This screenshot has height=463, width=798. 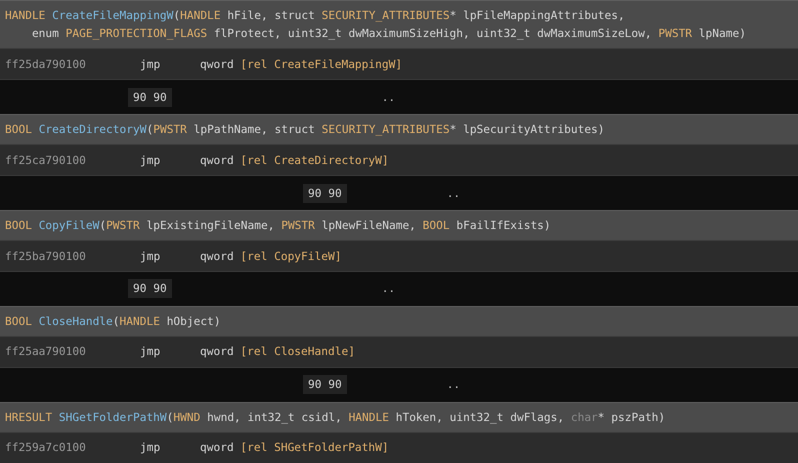 What do you see at coordinates (399, 352) in the screenshot?
I see `instruction-row: ff25aa790100 jmp qword [rel CloseHandle]` at bounding box center [399, 352].